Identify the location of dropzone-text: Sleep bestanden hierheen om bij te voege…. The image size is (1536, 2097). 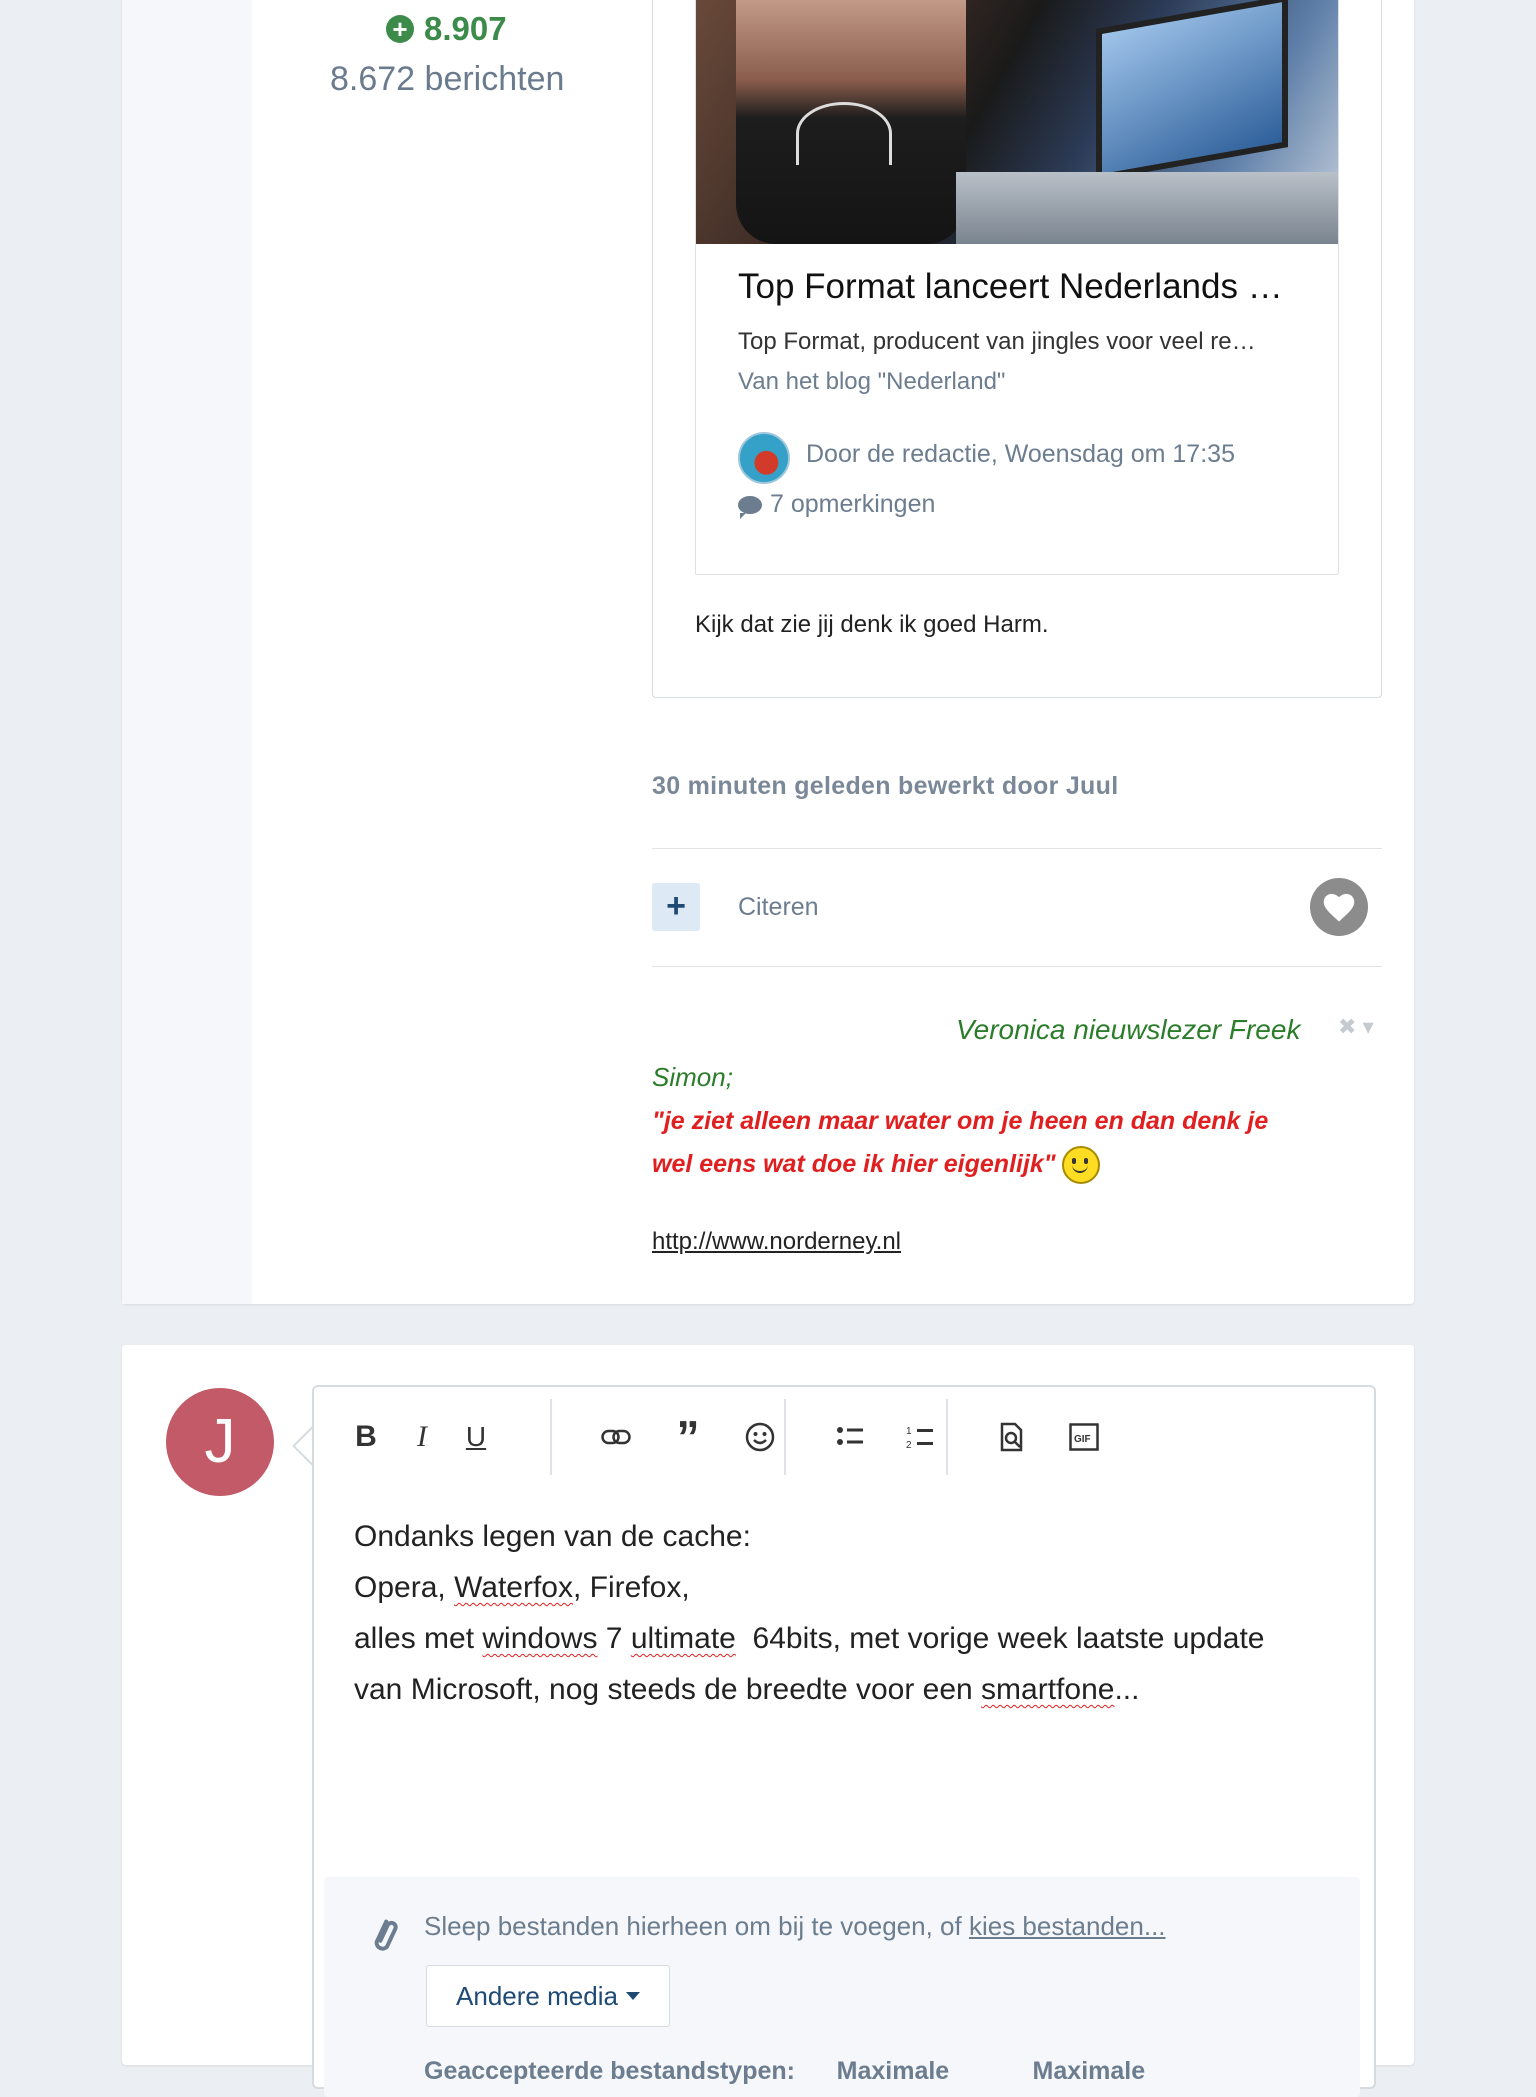
(795, 1926).